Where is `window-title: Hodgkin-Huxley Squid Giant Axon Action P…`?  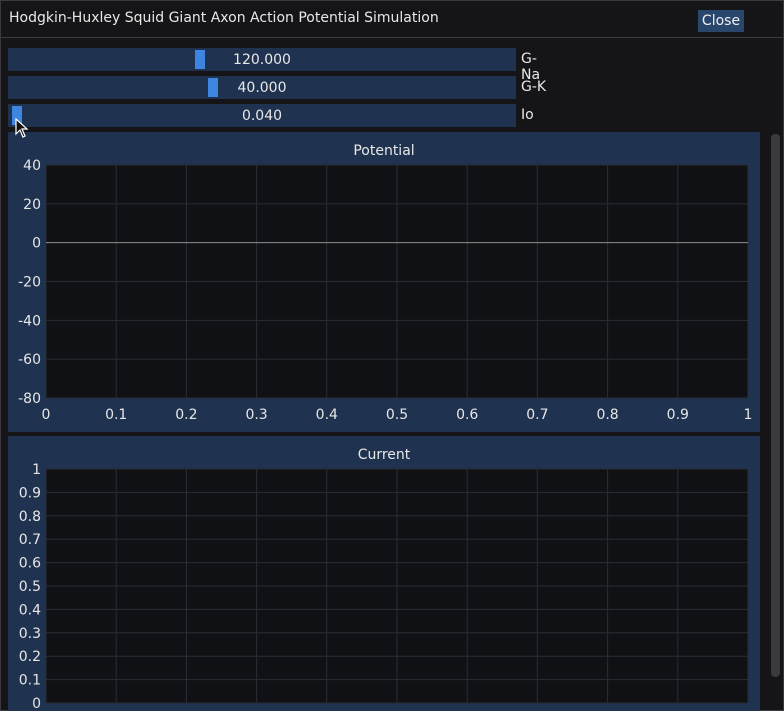
window-title: Hodgkin-Huxley Squid Giant Axon Action P… is located at coordinates (224, 18).